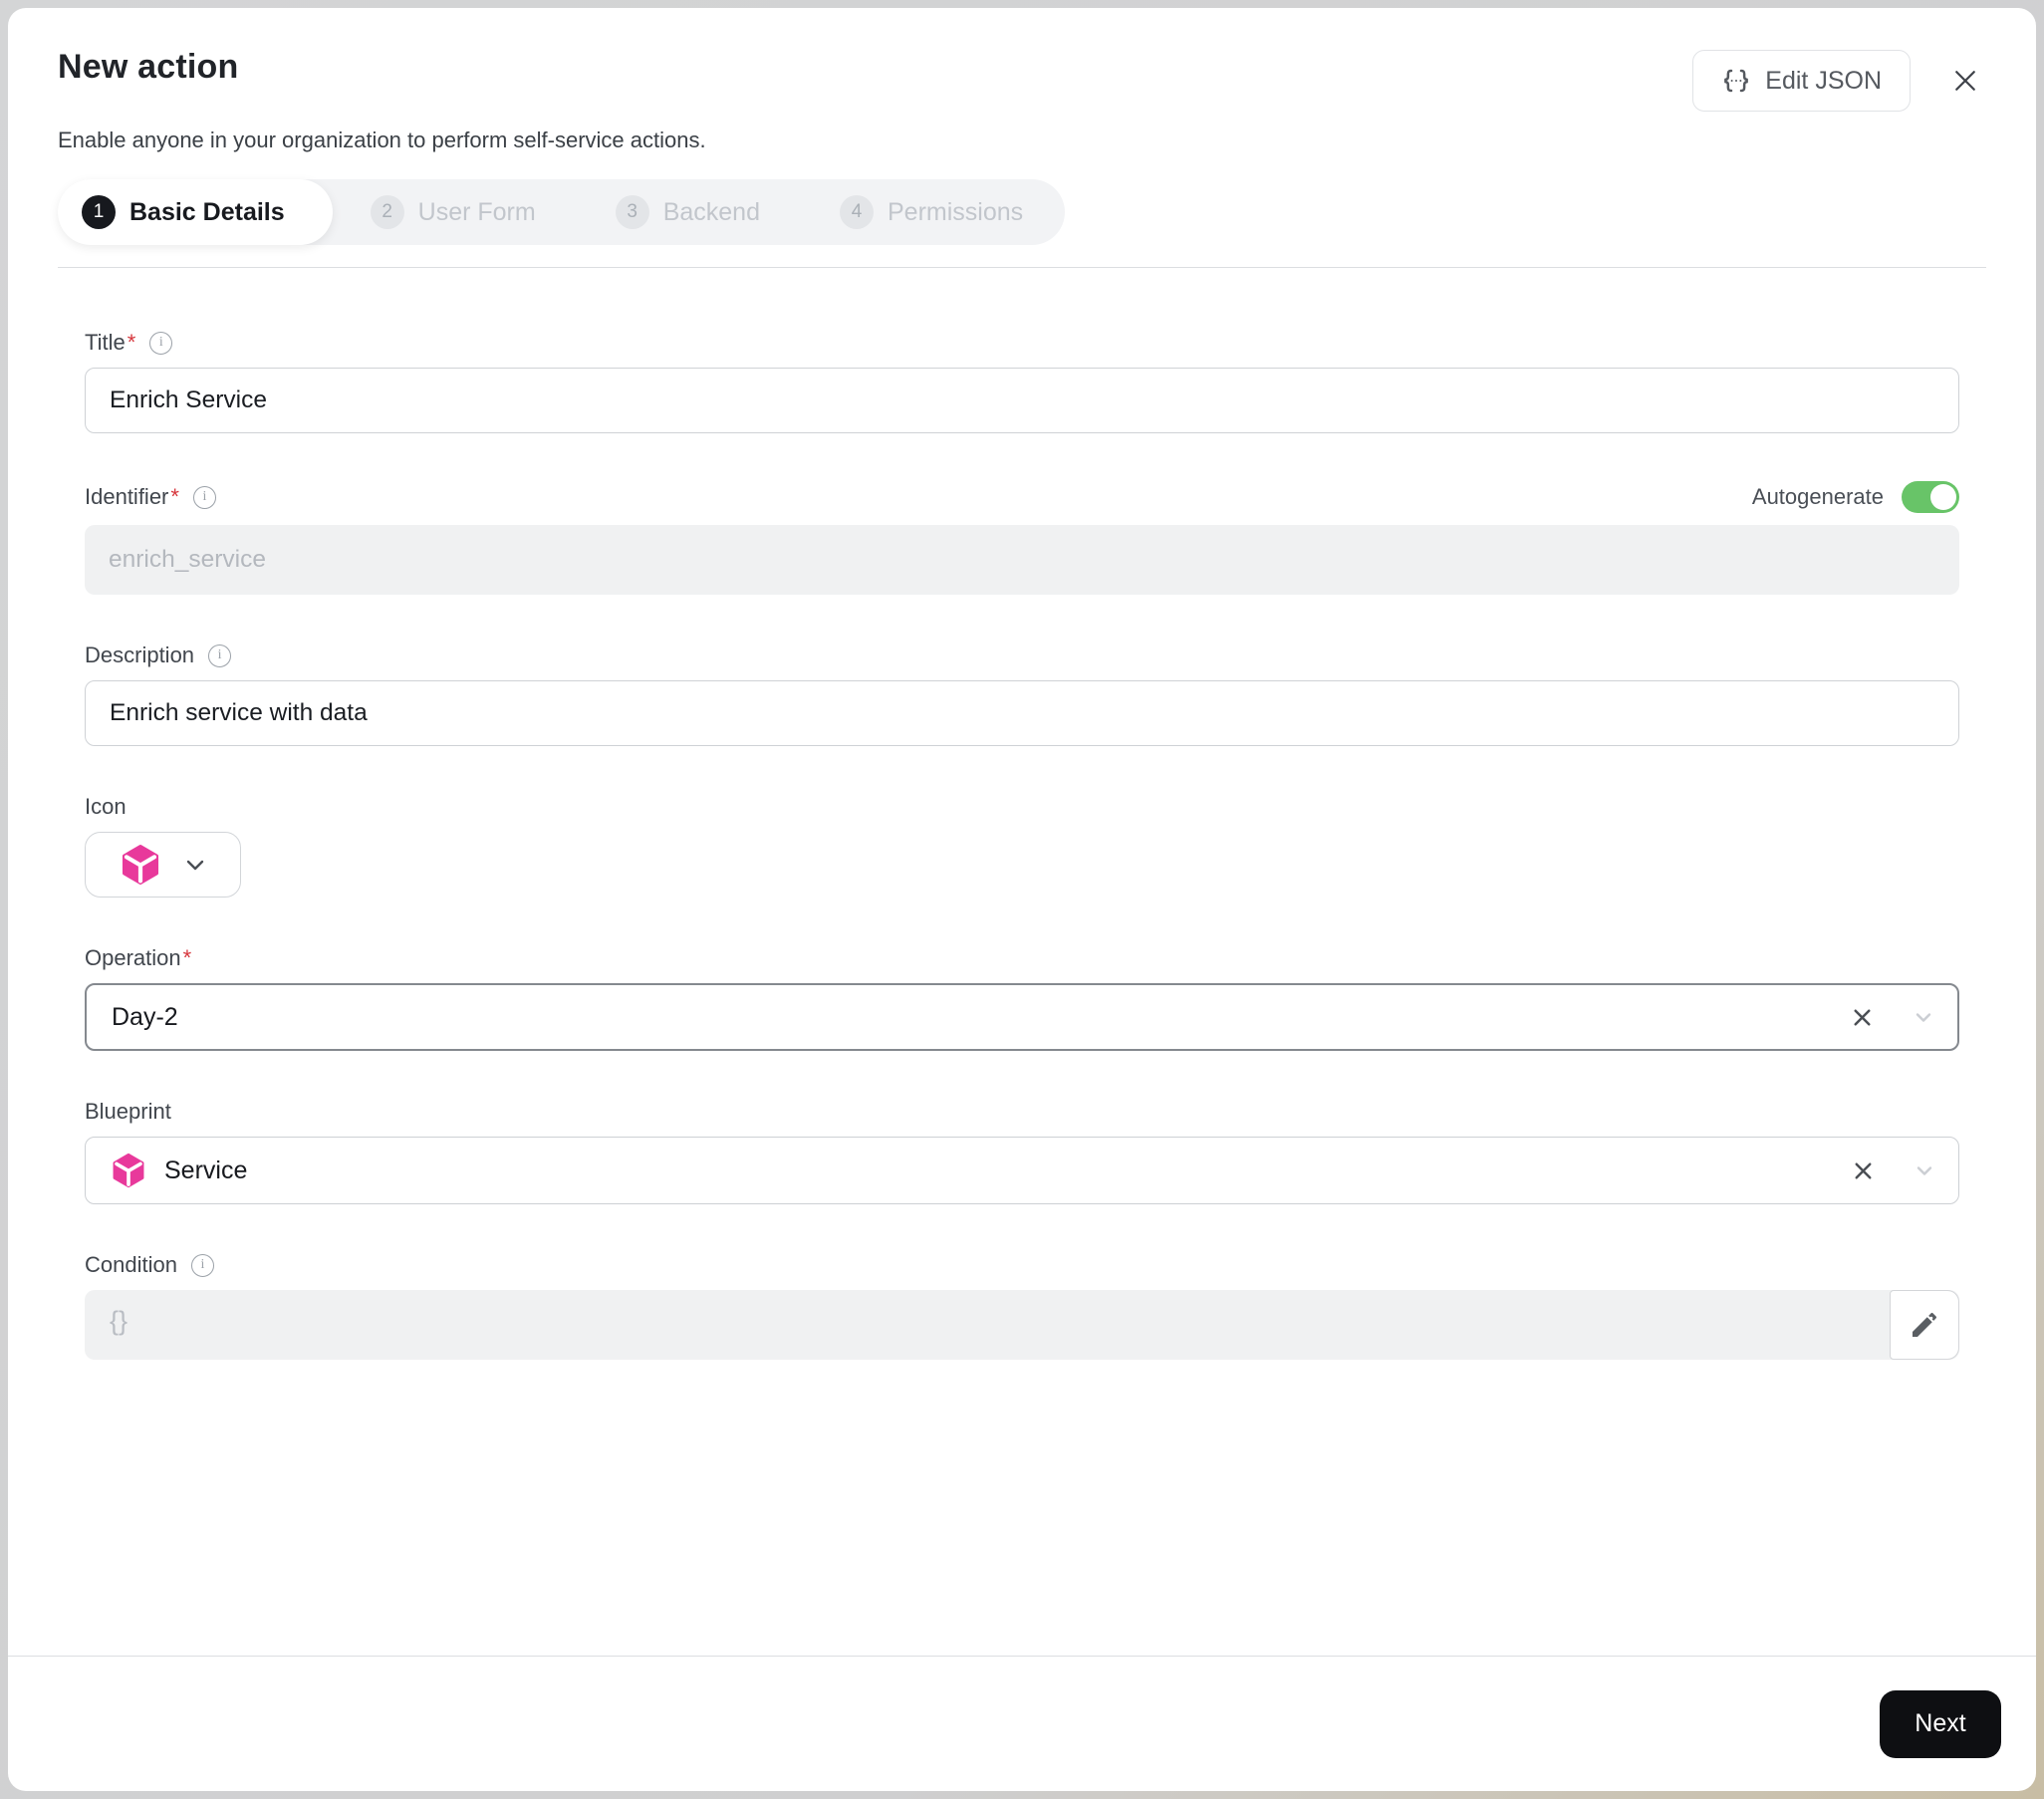 This screenshot has width=2044, height=1799. I want to click on icon-label: Icon, so click(106, 806).